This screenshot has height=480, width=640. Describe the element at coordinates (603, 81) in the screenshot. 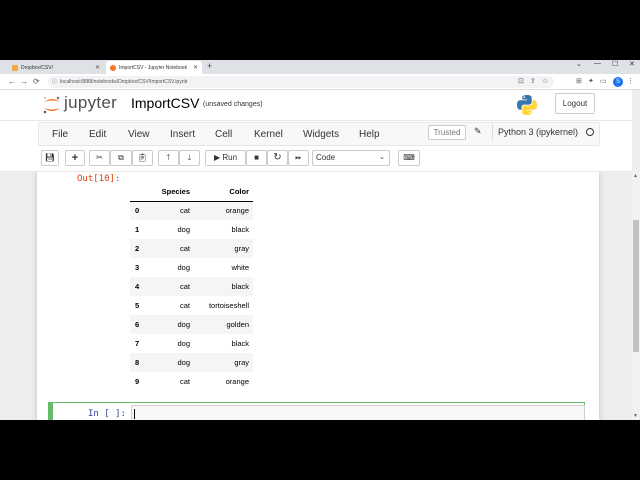

I see `sidebar-icon: ▭` at that location.